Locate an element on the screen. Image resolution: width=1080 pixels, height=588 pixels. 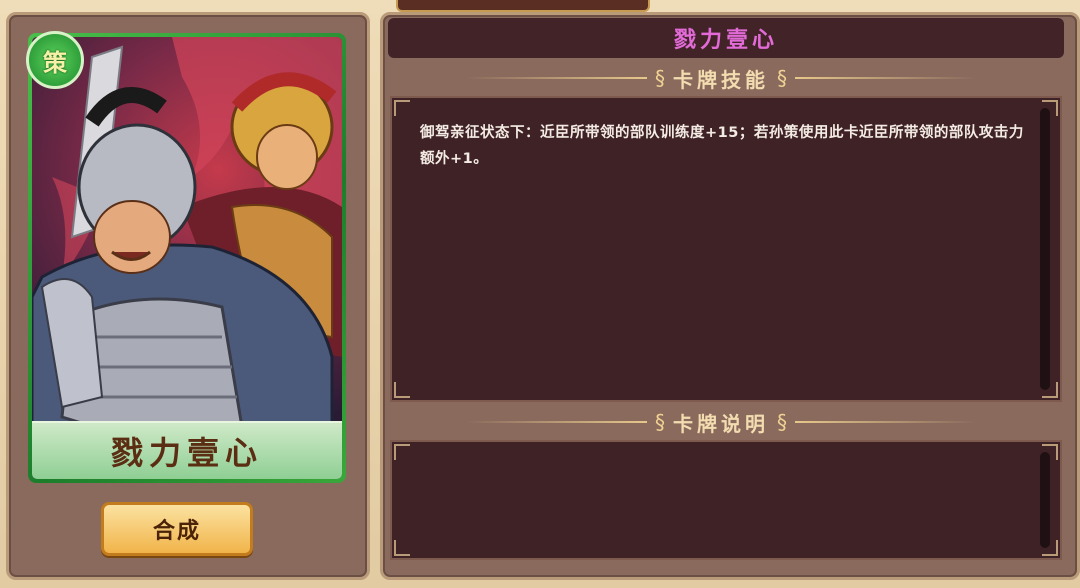
desc-section-header: § 卡牌说明 § is located at coordinates (721, 422).